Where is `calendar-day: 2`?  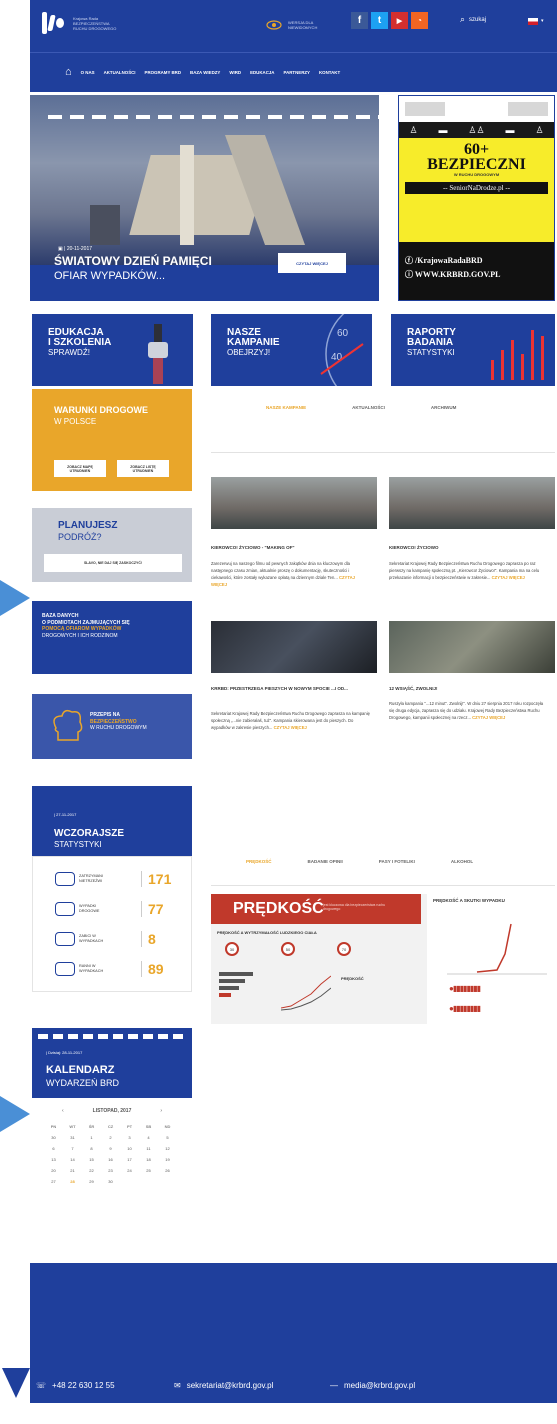
calendar-day: 2 is located at coordinates (110, 1137).